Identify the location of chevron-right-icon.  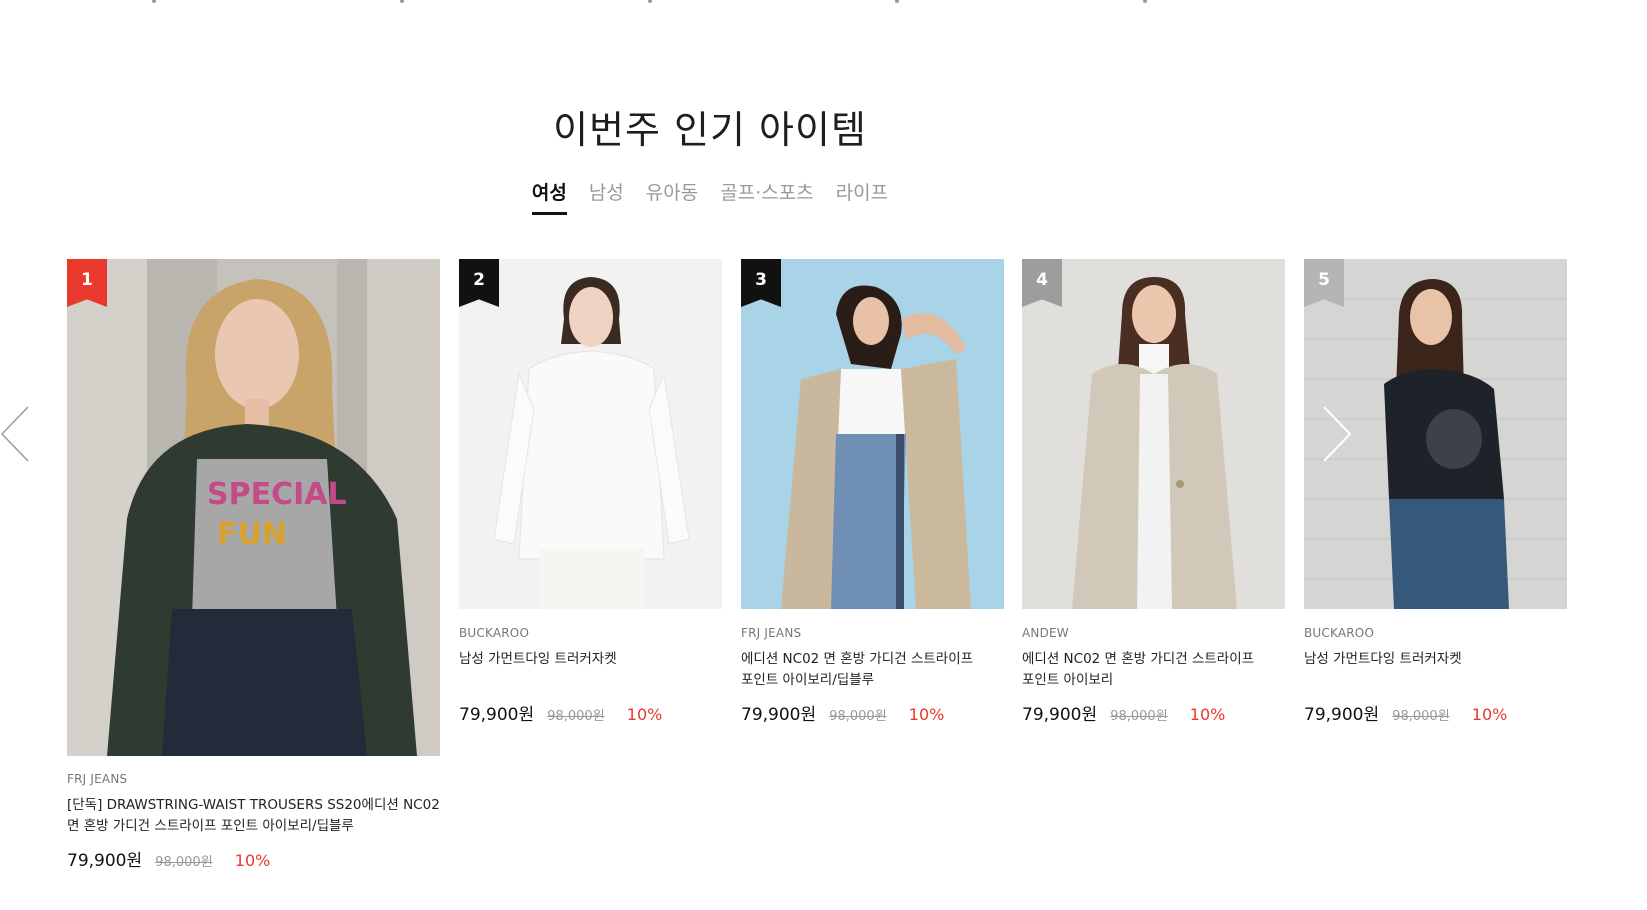
(1337, 434).